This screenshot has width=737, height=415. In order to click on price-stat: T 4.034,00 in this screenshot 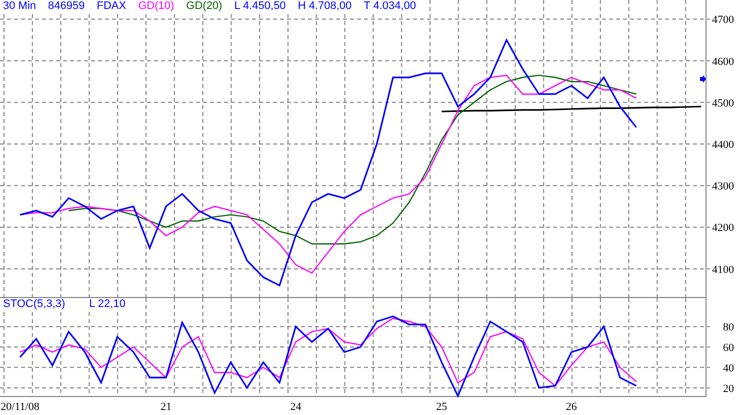, I will do `click(390, 6)`.